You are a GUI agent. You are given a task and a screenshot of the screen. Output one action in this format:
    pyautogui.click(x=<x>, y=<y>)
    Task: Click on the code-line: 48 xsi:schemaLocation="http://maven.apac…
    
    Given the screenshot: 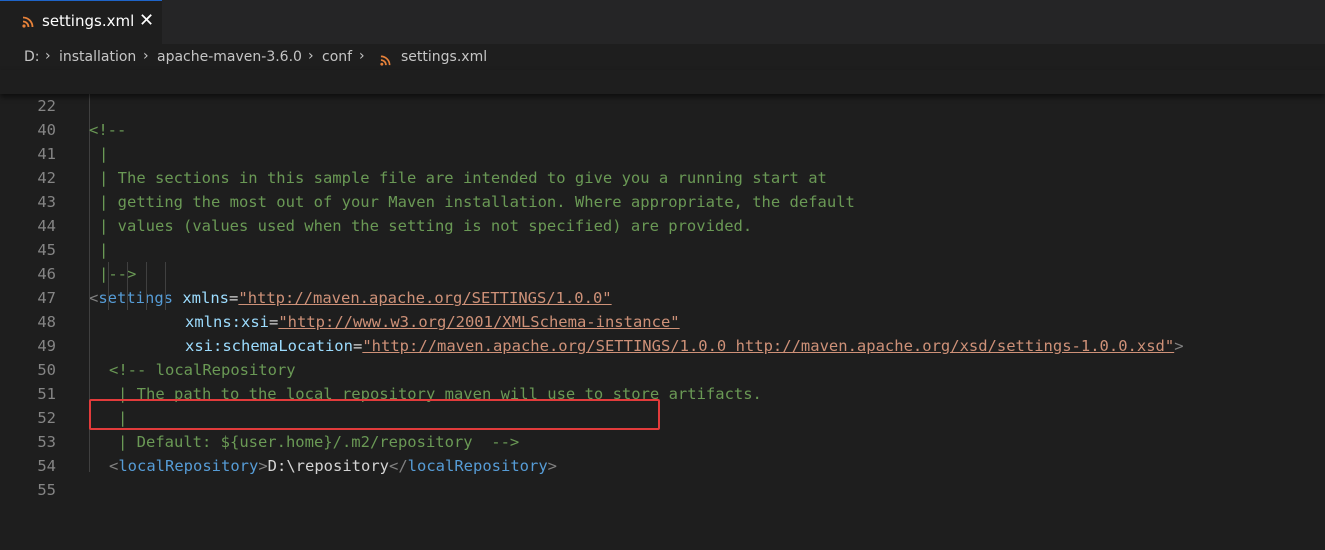 What is the action you would take?
    pyautogui.click(x=662, y=320)
    